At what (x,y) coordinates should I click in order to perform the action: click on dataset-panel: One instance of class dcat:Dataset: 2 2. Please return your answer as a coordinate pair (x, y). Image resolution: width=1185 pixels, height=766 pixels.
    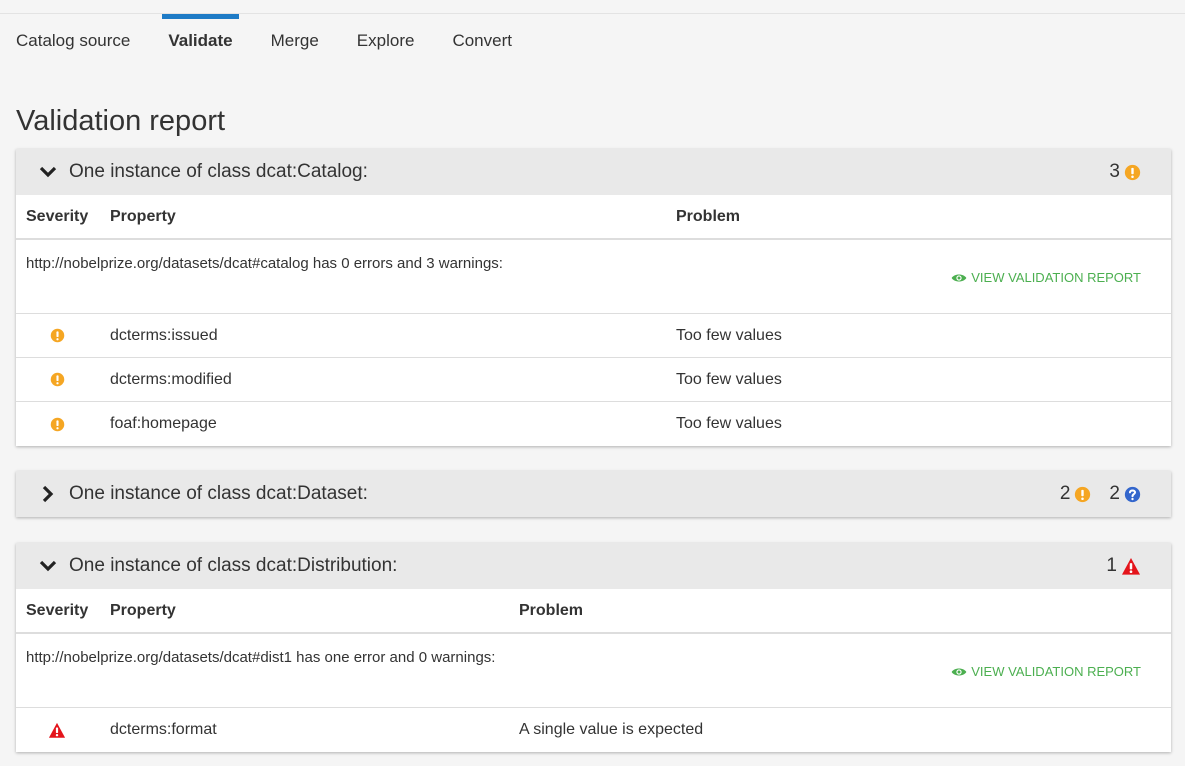
    Looking at the image, I should click on (593, 494).